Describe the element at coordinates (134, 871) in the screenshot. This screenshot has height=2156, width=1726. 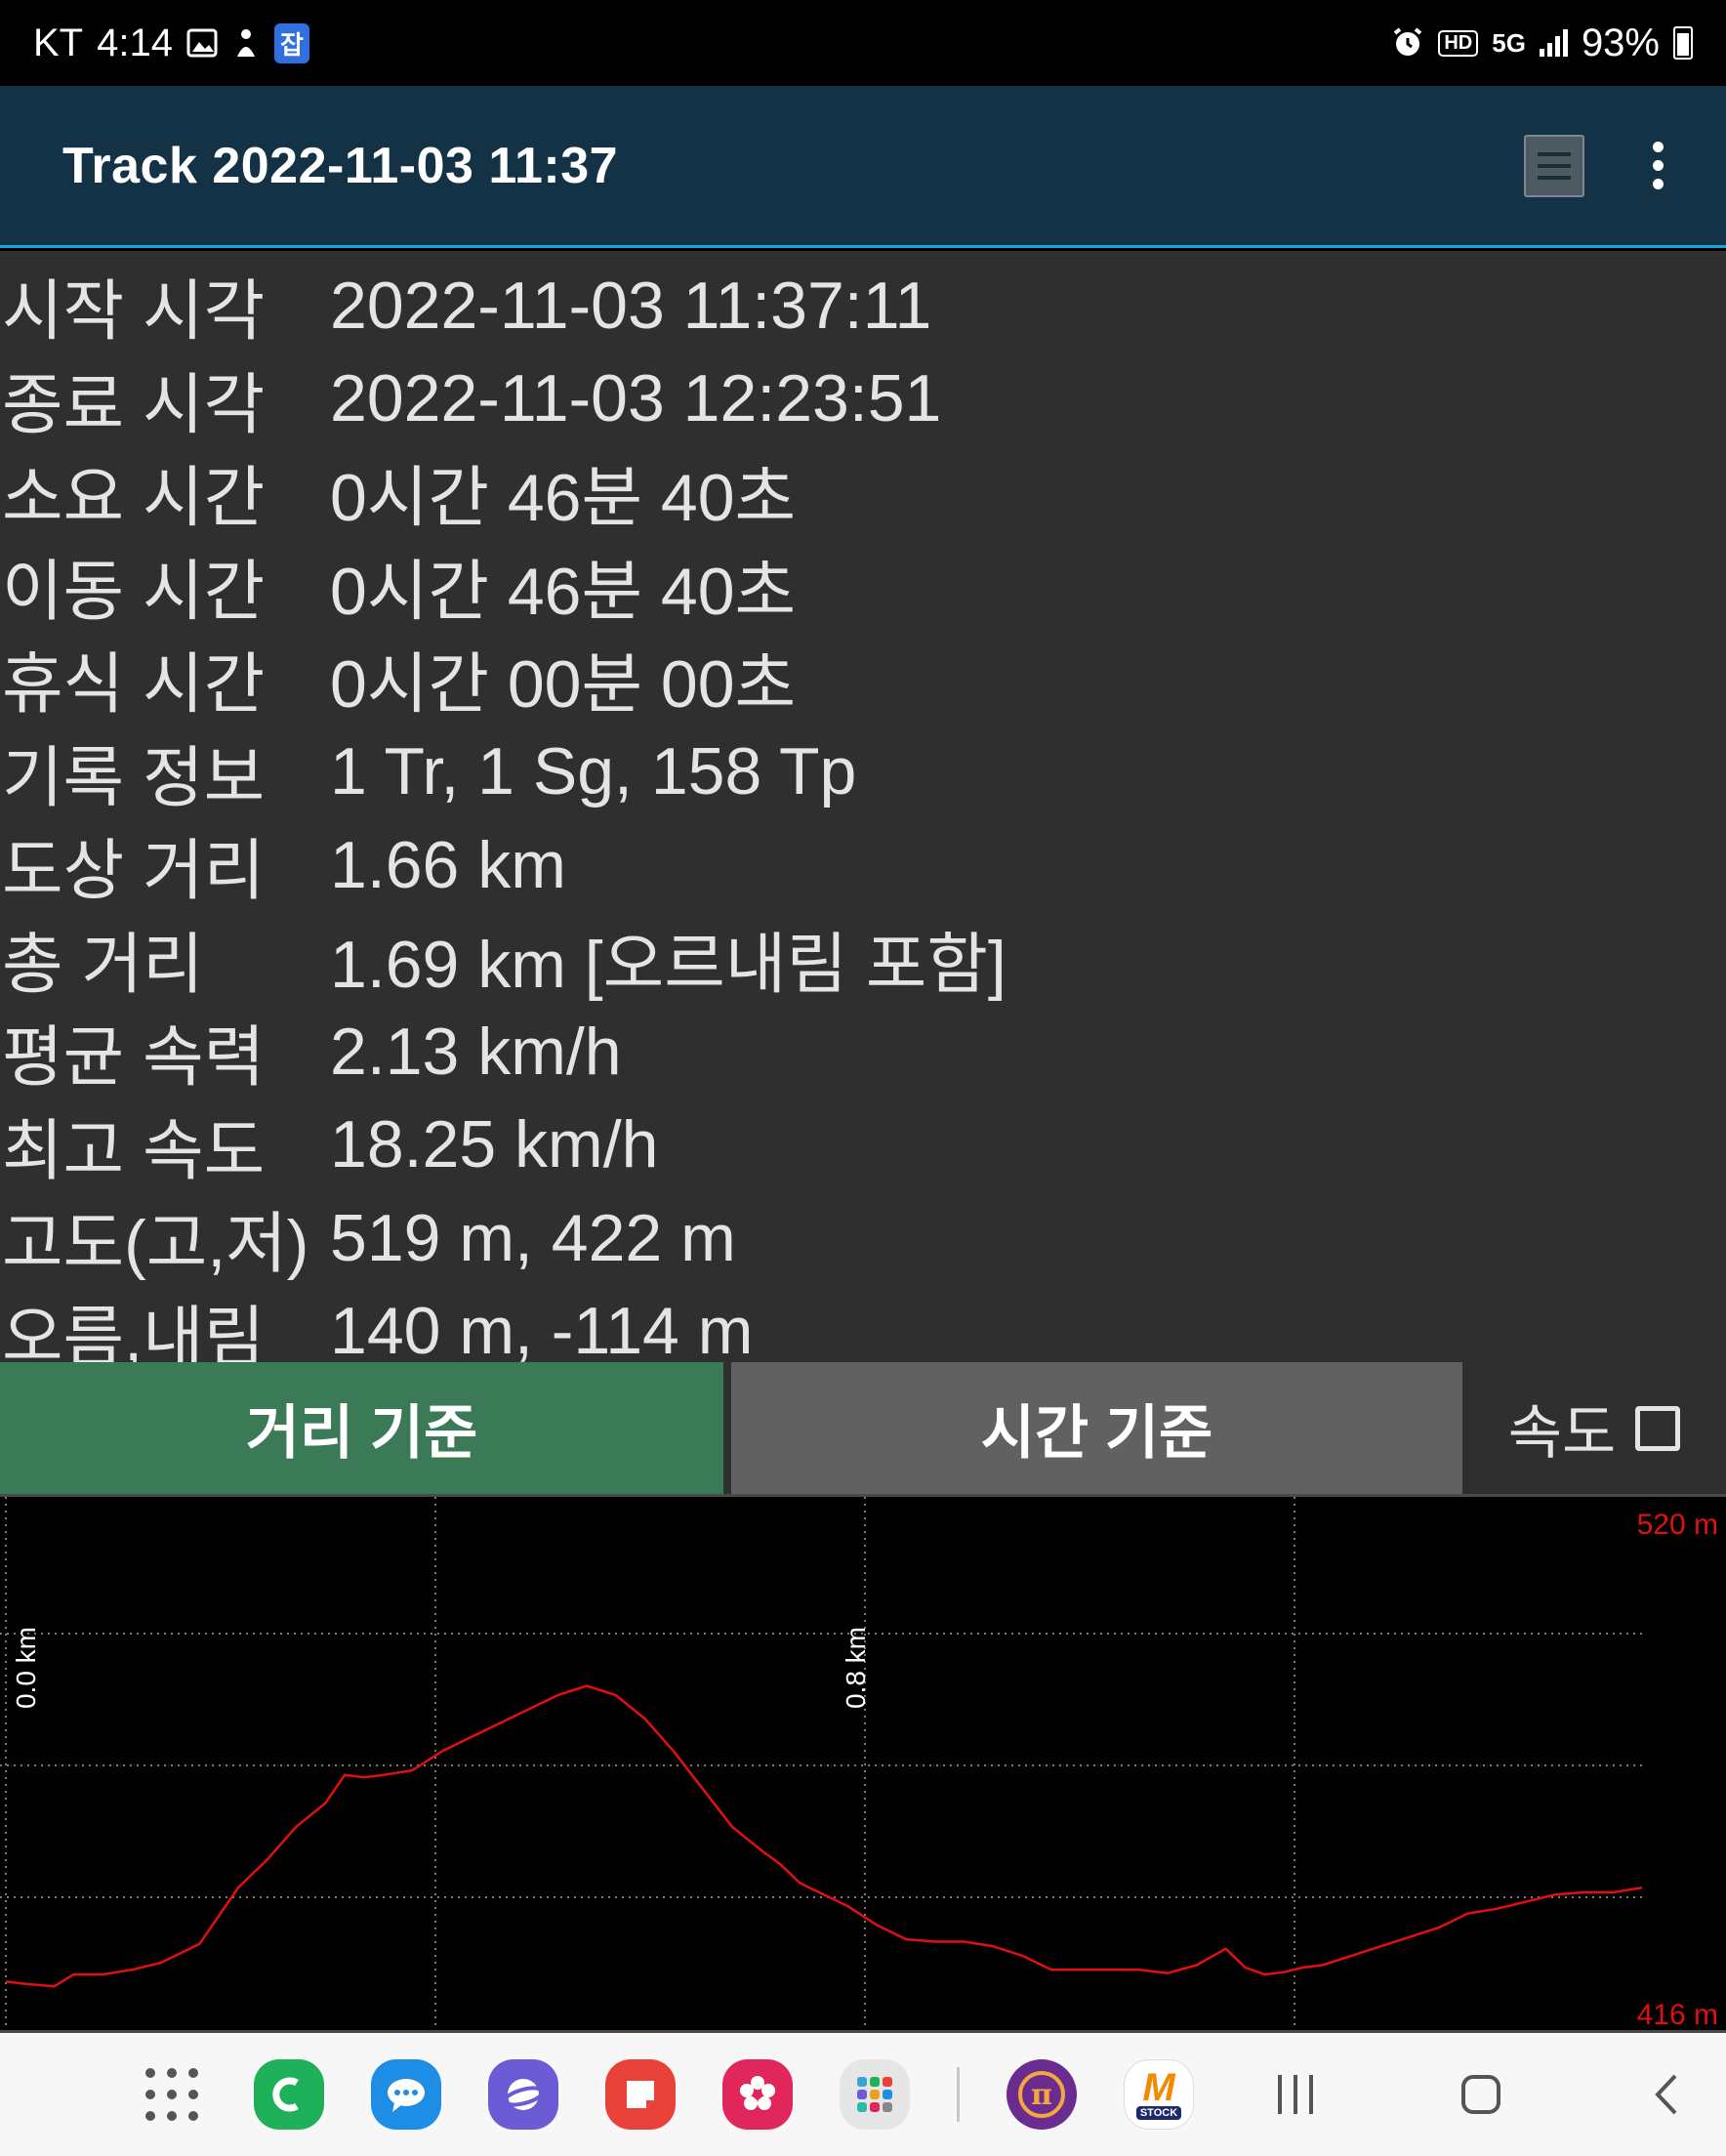
I see `info-label: 도상 거리` at that location.